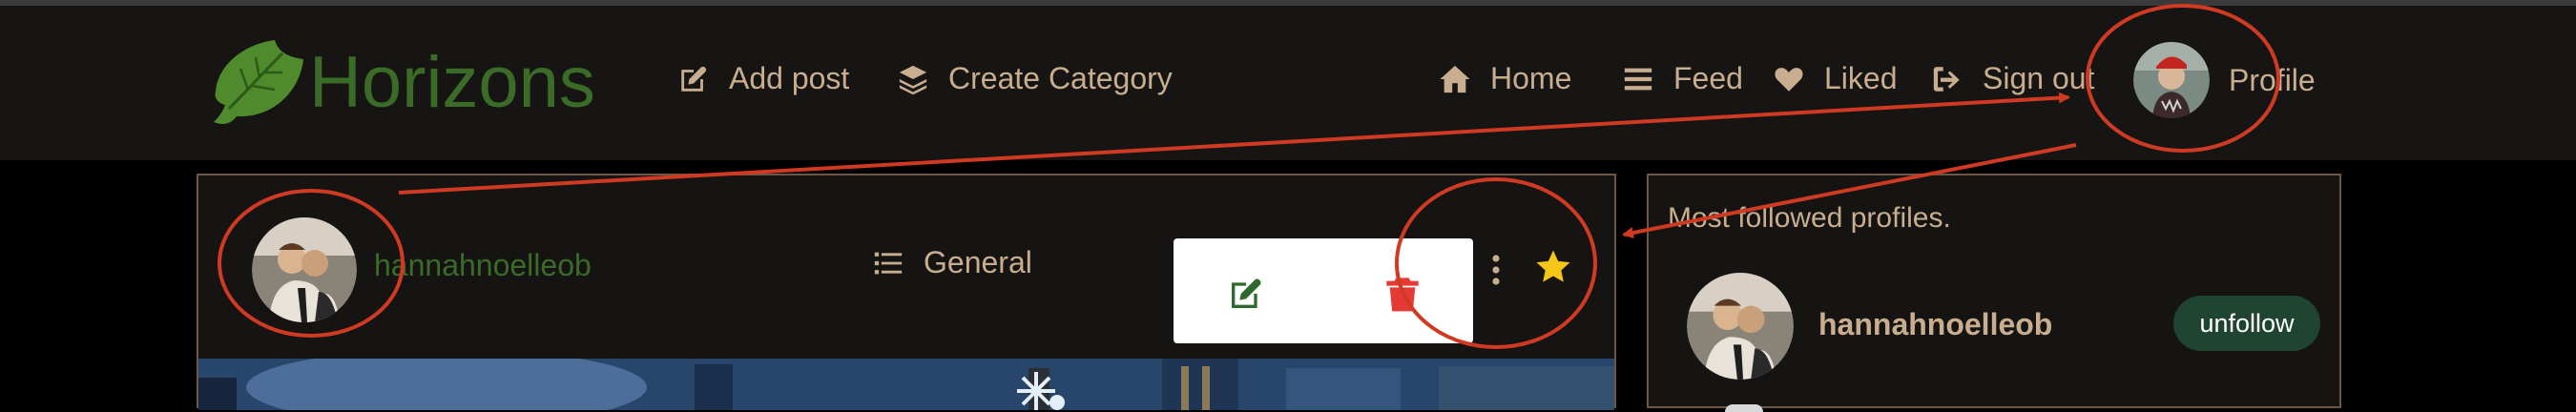  What do you see at coordinates (1946, 79) in the screenshot?
I see `sign-out-icon` at bounding box center [1946, 79].